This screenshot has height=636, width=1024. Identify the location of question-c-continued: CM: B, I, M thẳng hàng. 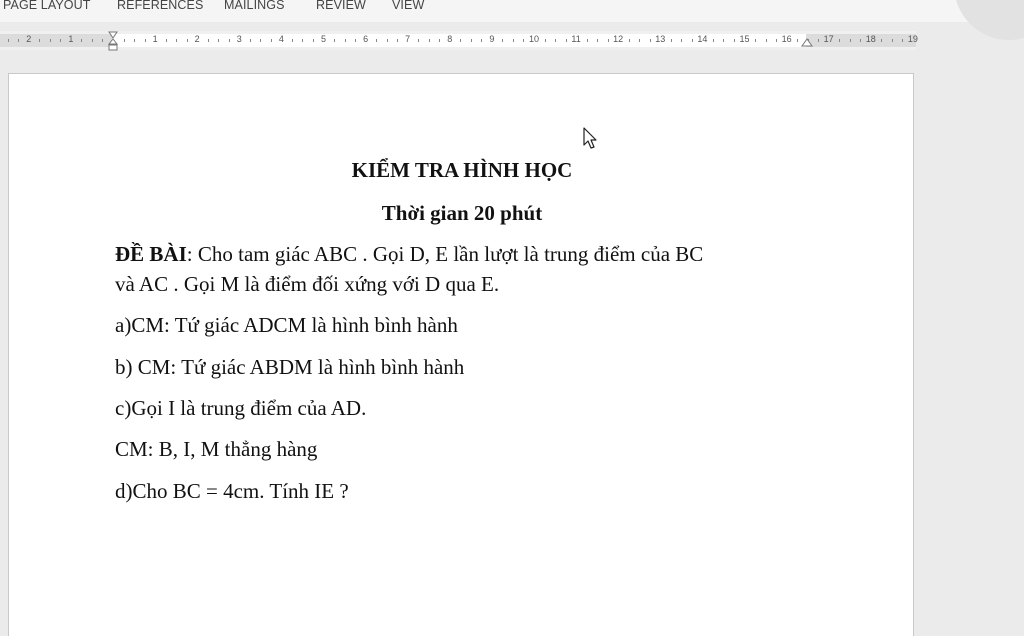
(216, 449).